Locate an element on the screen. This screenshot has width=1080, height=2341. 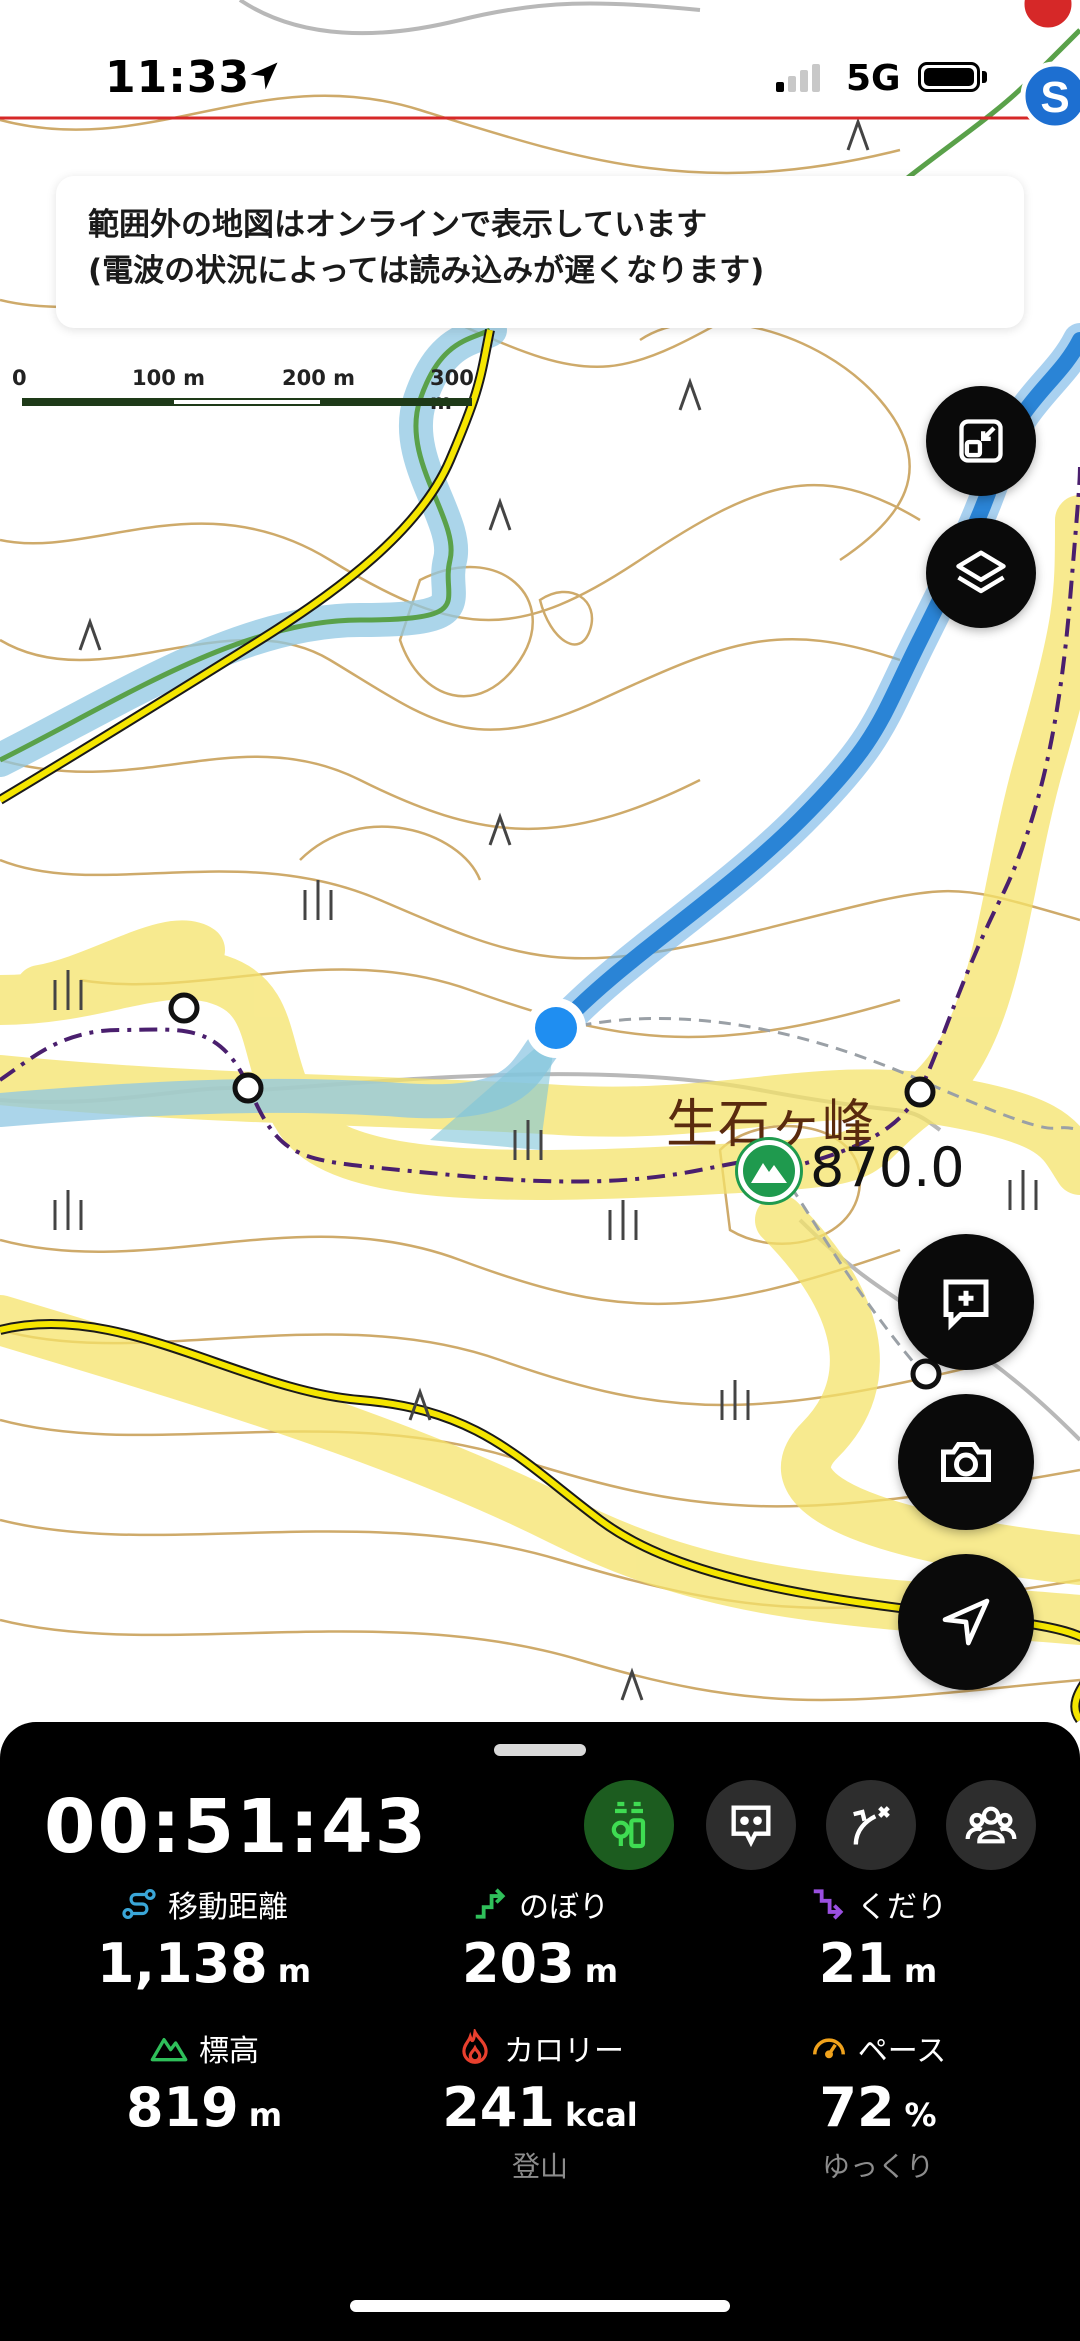
scale-label-0: 0 is located at coordinates (19, 378).